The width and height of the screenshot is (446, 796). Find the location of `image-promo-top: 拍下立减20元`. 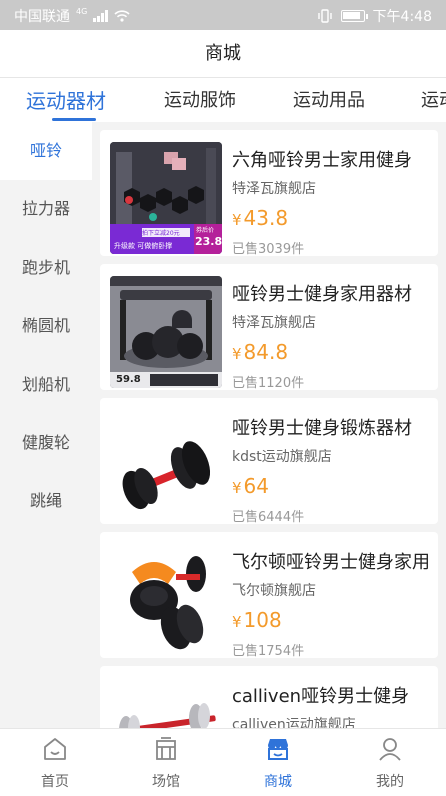

image-promo-top: 拍下立减20元 is located at coordinates (161, 233).